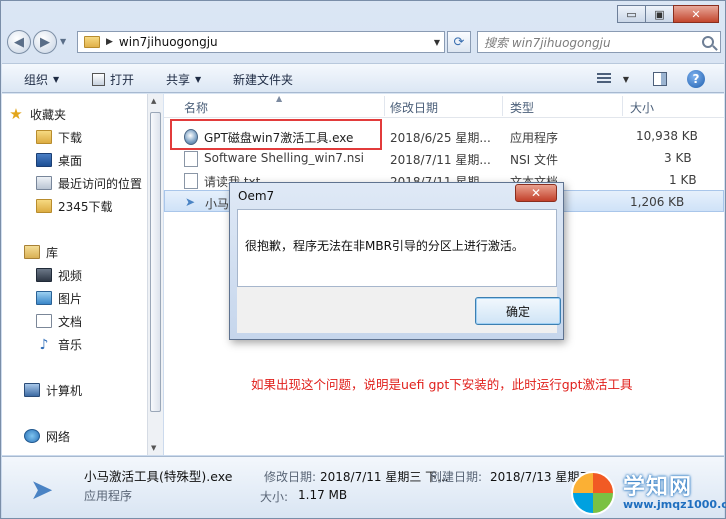 Image resolution: width=726 pixels, height=519 pixels. I want to click on maximize-button: ▣, so click(659, 14).